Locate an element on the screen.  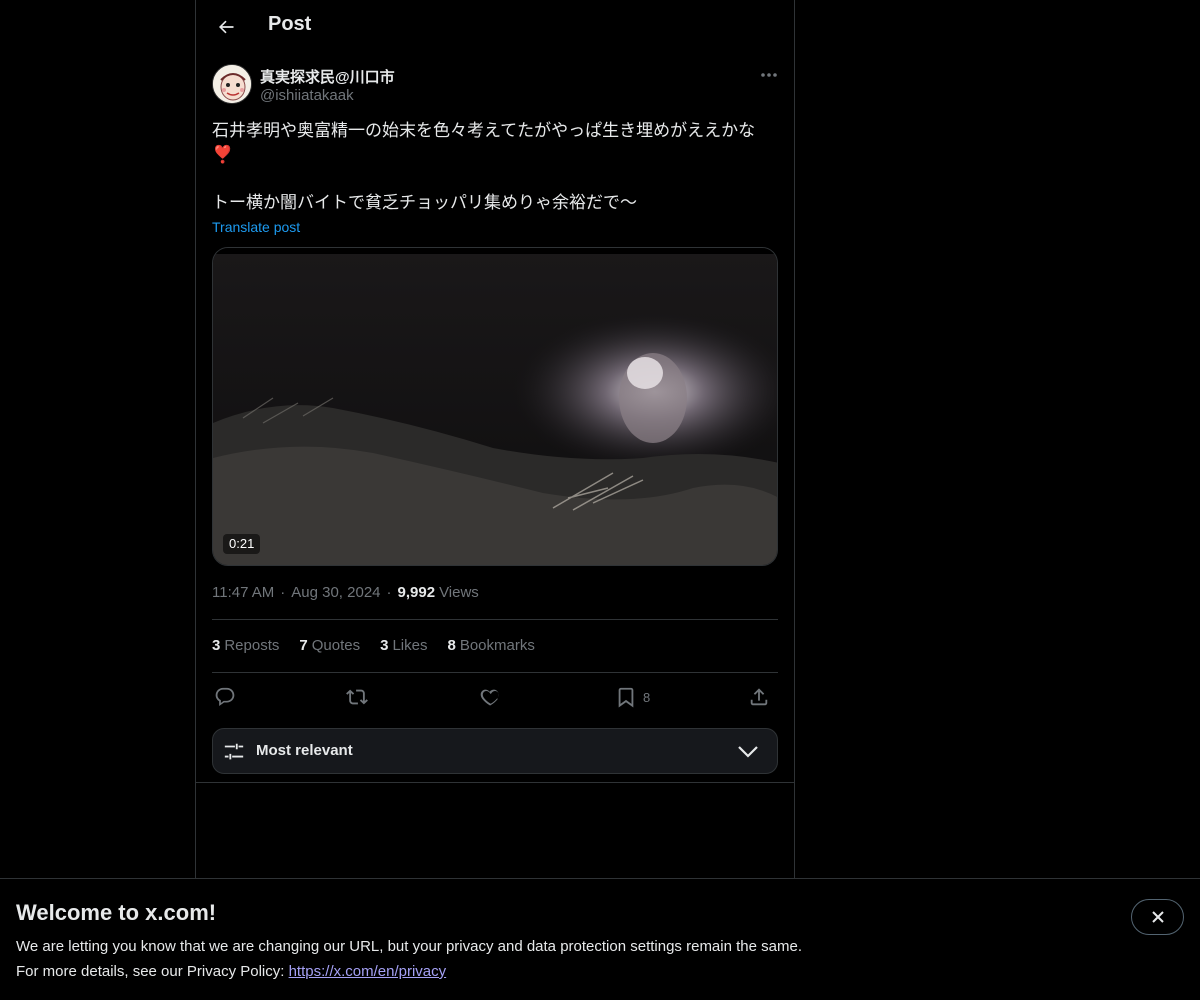
post-header: Post is located at coordinates (495, 27).